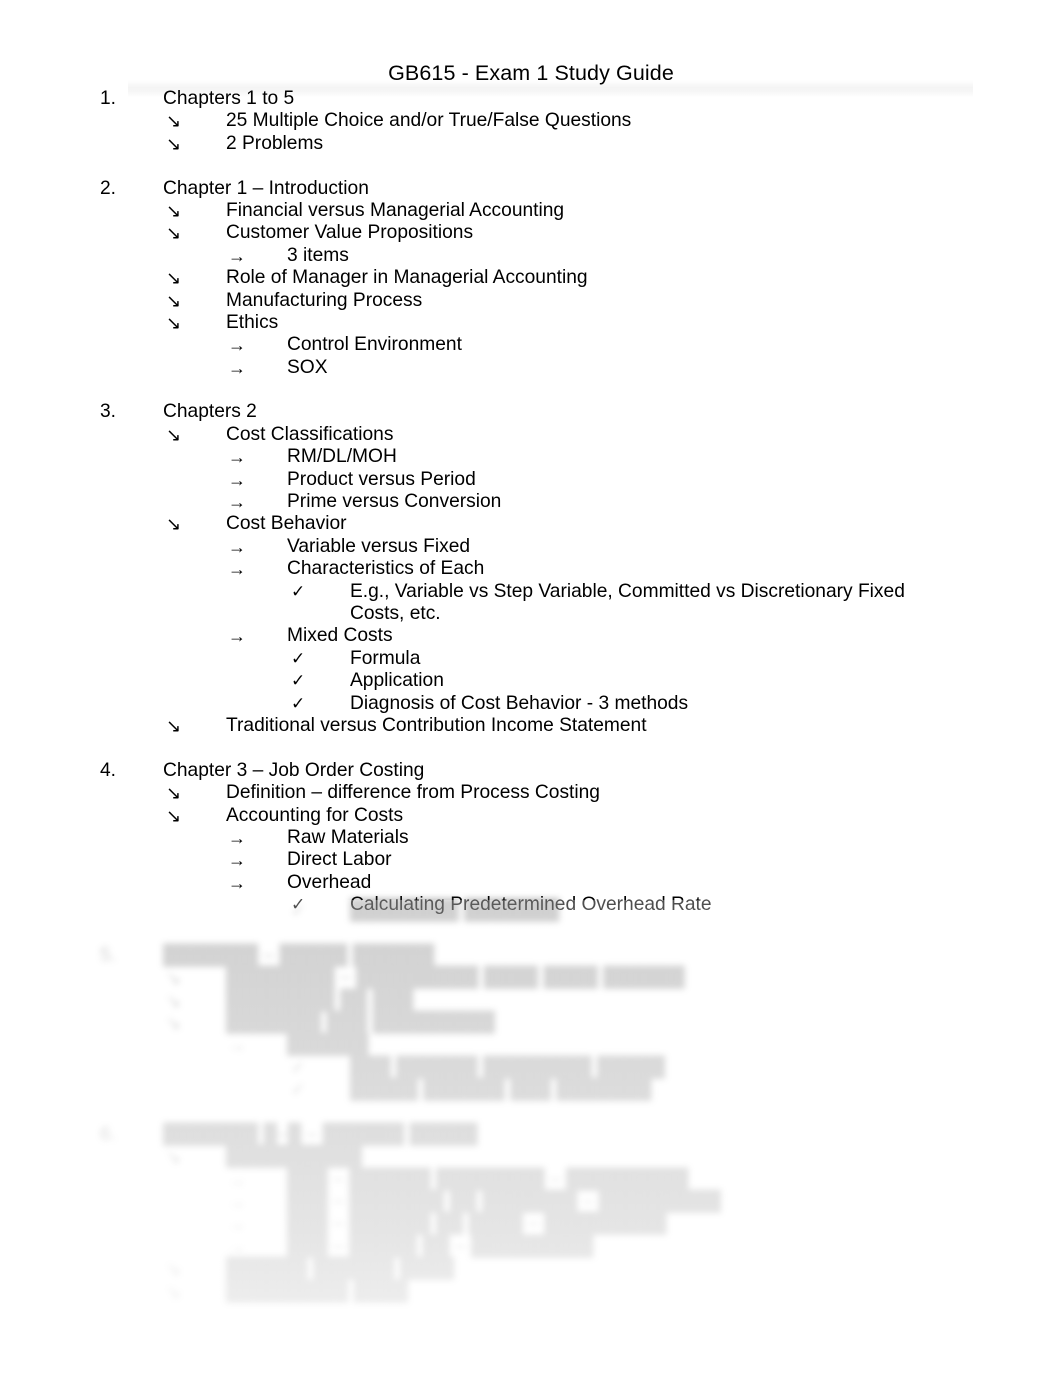  What do you see at coordinates (531, 457) in the screenshot?
I see `outline-list-item: → RM/DL/MOH` at bounding box center [531, 457].